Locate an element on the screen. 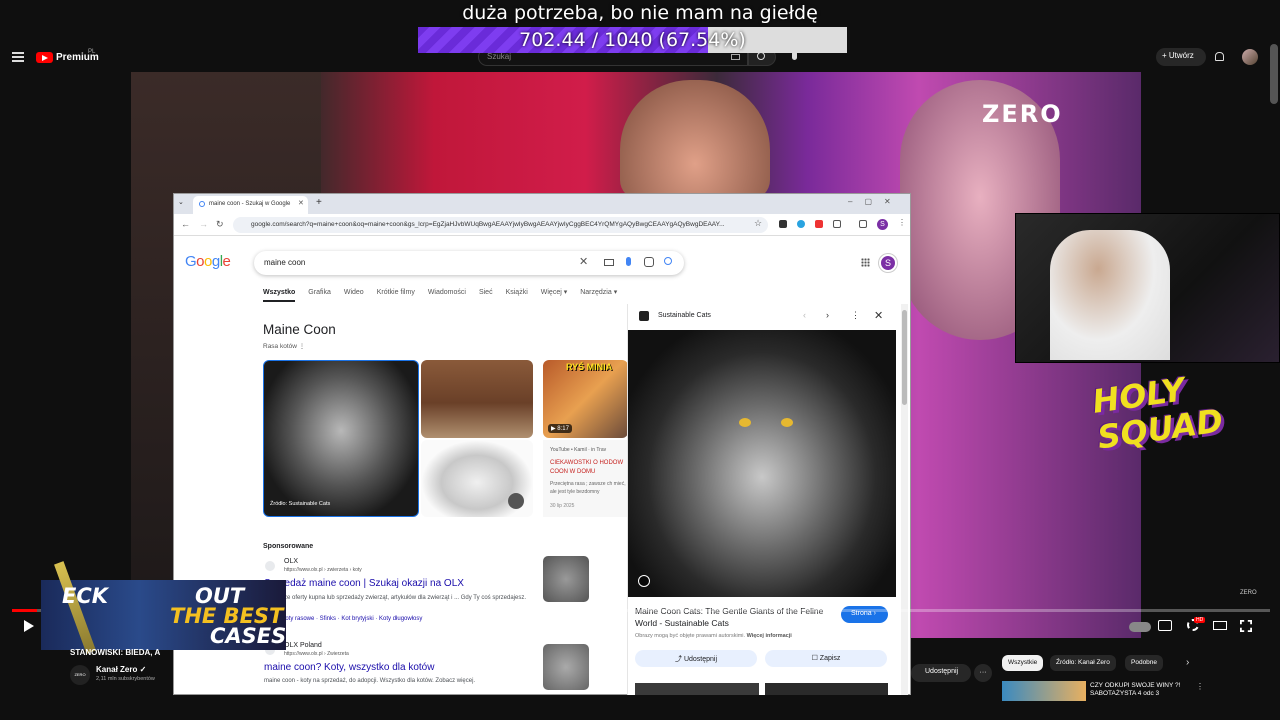 This screenshot has width=1280, height=720. voice-search-icon is located at coordinates (628, 261).